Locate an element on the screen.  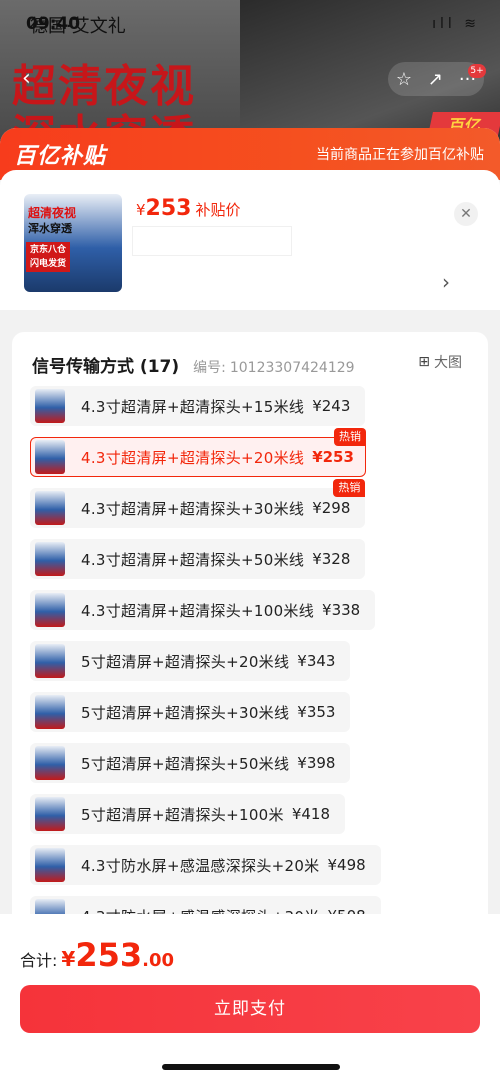
total-decimal: .00 is located at coordinates (158, 960).